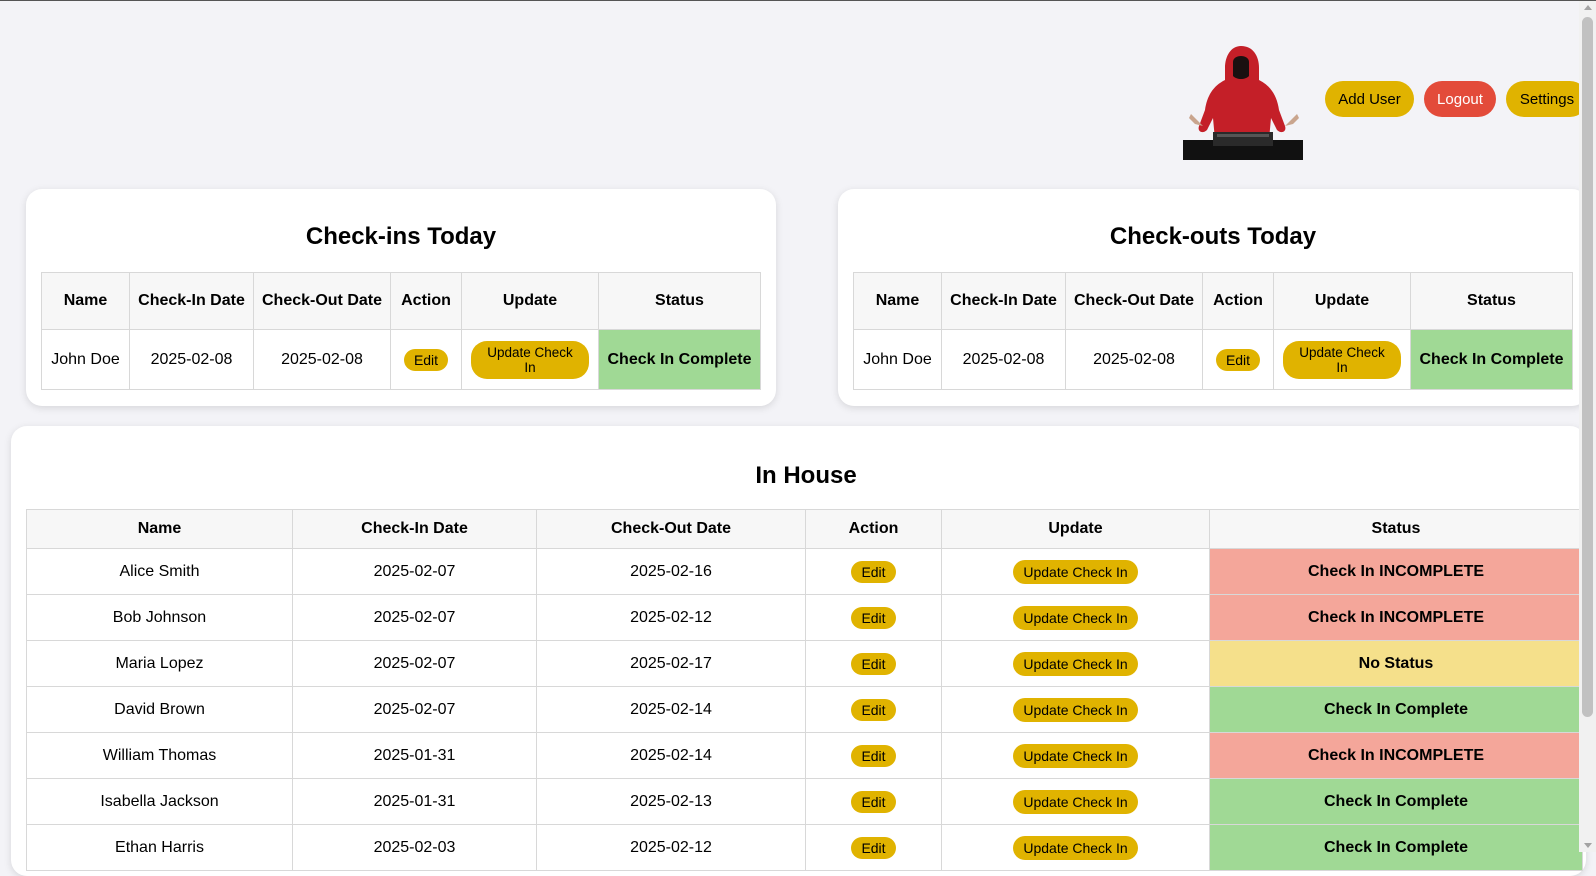 This screenshot has height=876, width=1596. Describe the element at coordinates (414, 847) in the screenshot. I see `cell-checkin: 2025-02-03` at that location.